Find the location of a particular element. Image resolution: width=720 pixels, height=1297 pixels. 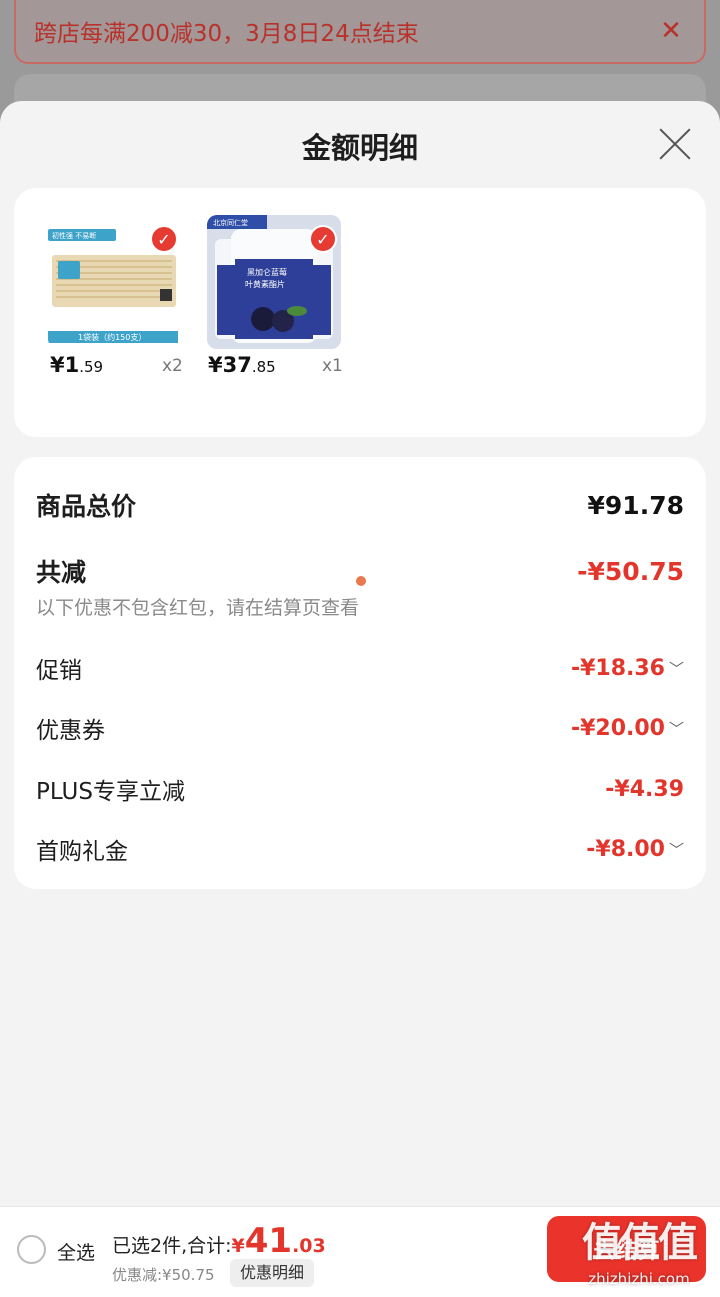

sheet-title: 金额明细 is located at coordinates (359, 148).